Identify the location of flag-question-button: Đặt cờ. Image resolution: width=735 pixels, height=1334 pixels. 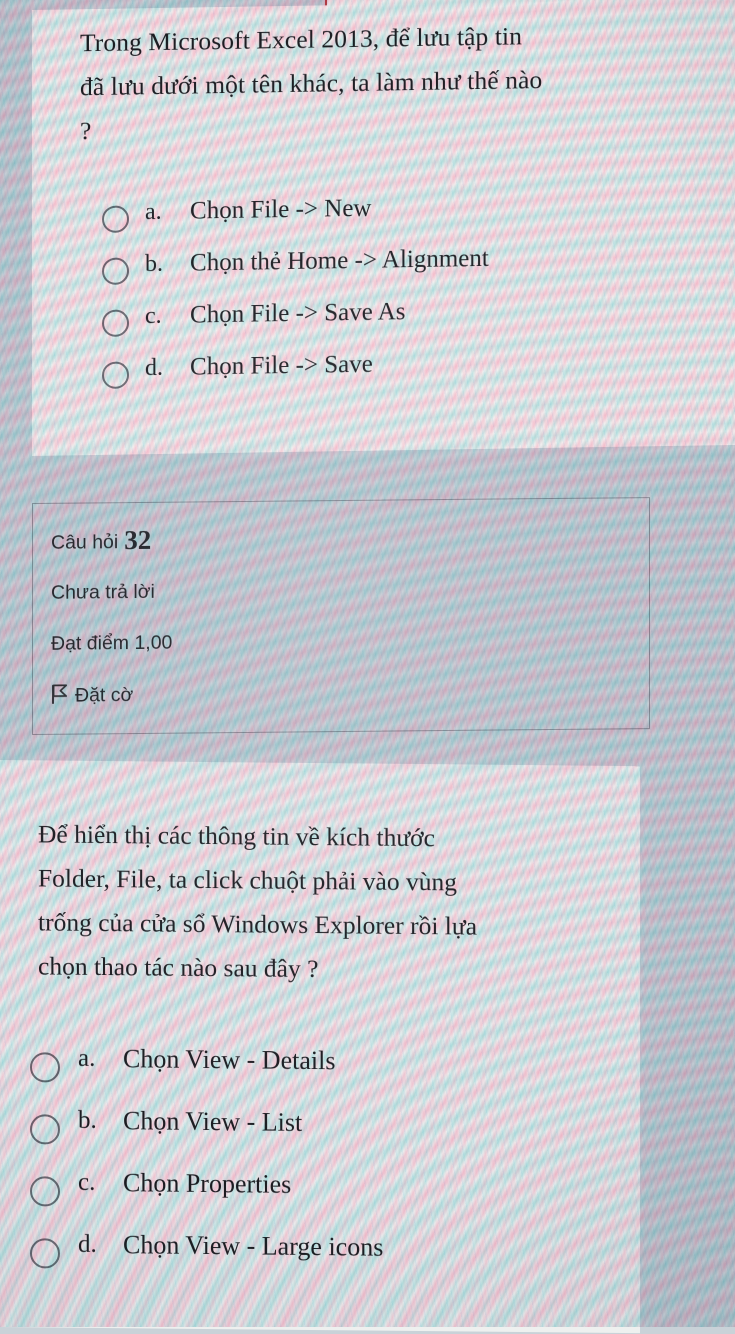
(92, 697).